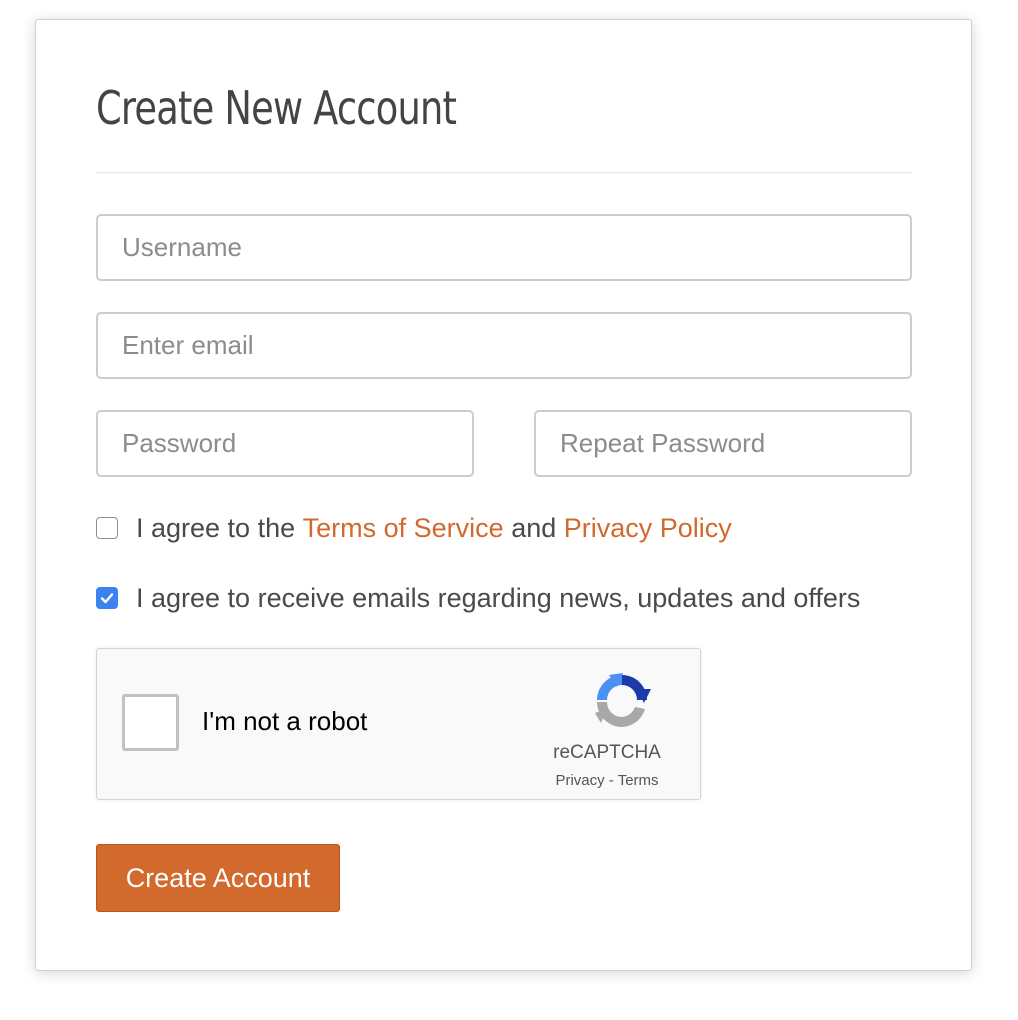 This screenshot has height=1020, width=1018. What do you see at coordinates (533, 527) in the screenshot?
I see `terms-label-middle: and` at bounding box center [533, 527].